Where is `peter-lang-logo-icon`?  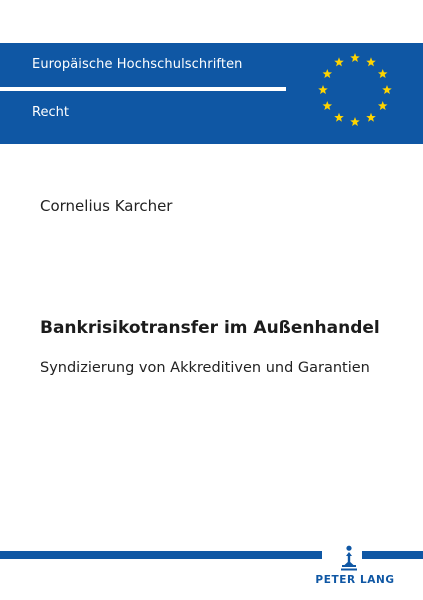
peter-lang-logo-icon is located at coordinates (349, 558).